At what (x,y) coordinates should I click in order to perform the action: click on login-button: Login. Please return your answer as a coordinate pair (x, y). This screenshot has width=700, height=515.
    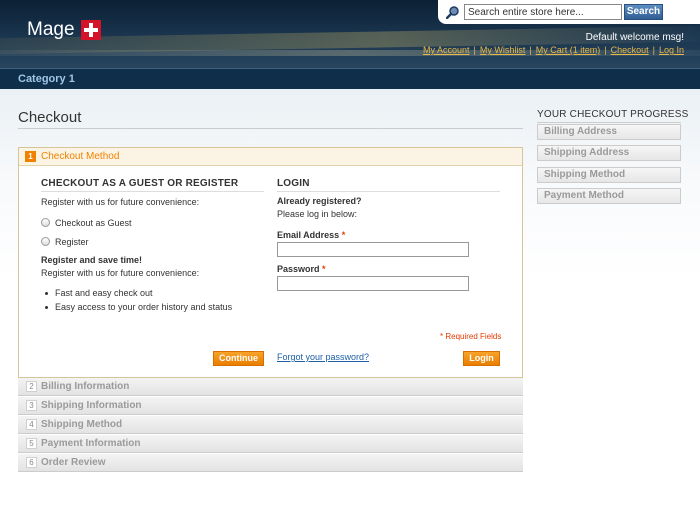
    Looking at the image, I should click on (481, 358).